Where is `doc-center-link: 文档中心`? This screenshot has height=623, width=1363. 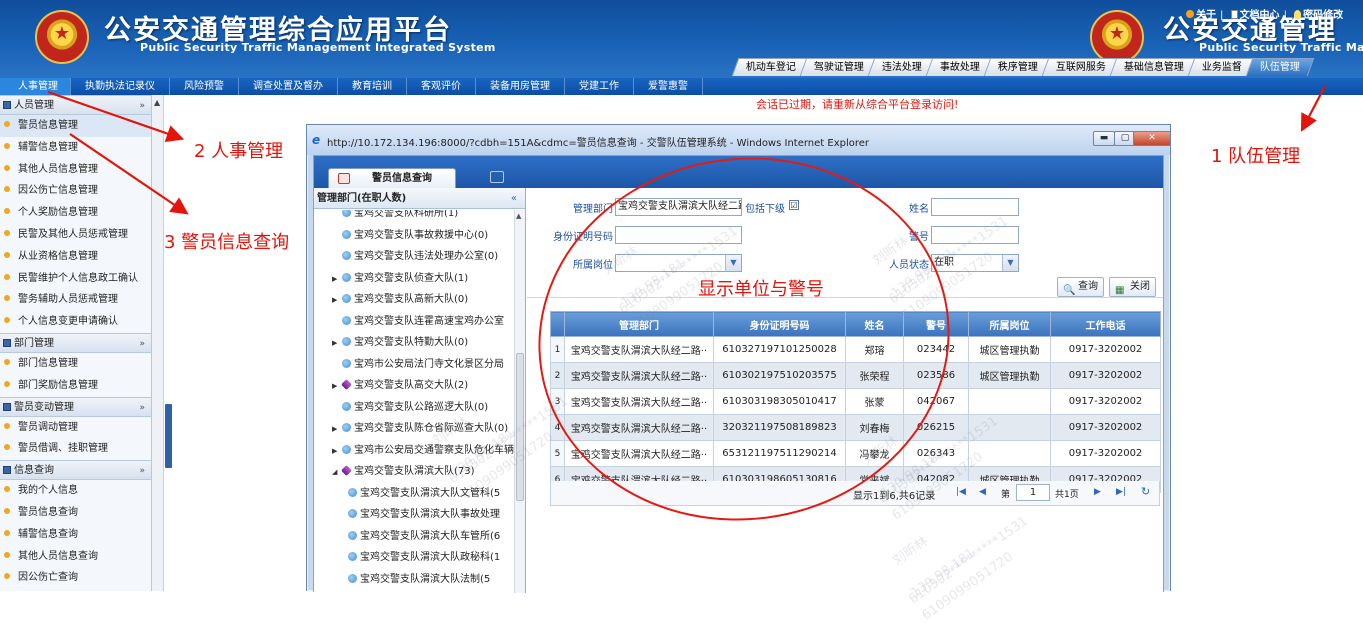
doc-center-link: 文档中心 is located at coordinates (1255, 15).